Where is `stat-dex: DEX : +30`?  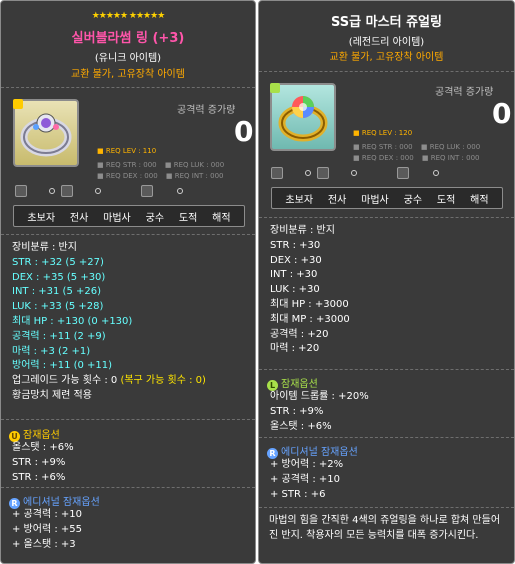
stat-dex: DEX : +30 is located at coordinates (296, 260).